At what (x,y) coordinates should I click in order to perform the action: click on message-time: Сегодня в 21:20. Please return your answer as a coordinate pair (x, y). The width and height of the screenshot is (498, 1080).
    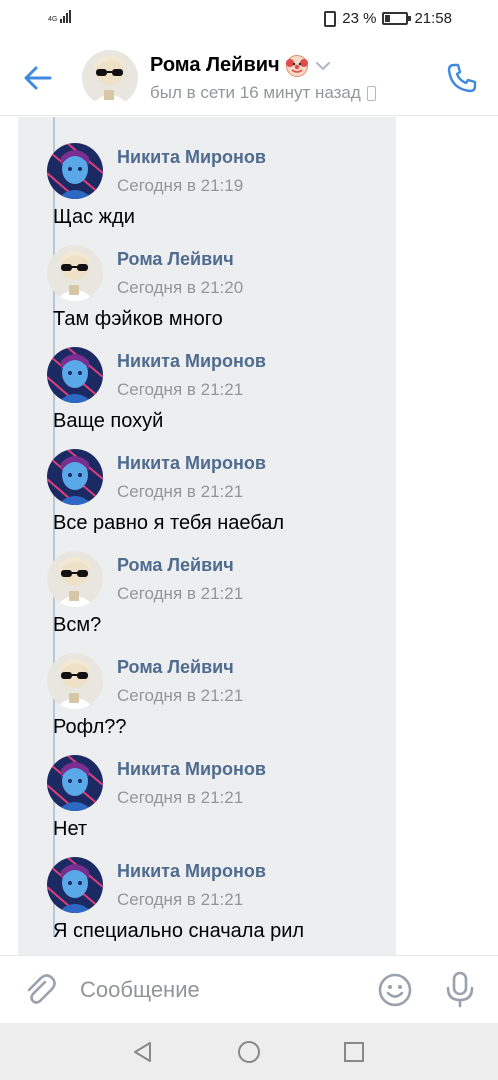
    Looking at the image, I should click on (180, 287).